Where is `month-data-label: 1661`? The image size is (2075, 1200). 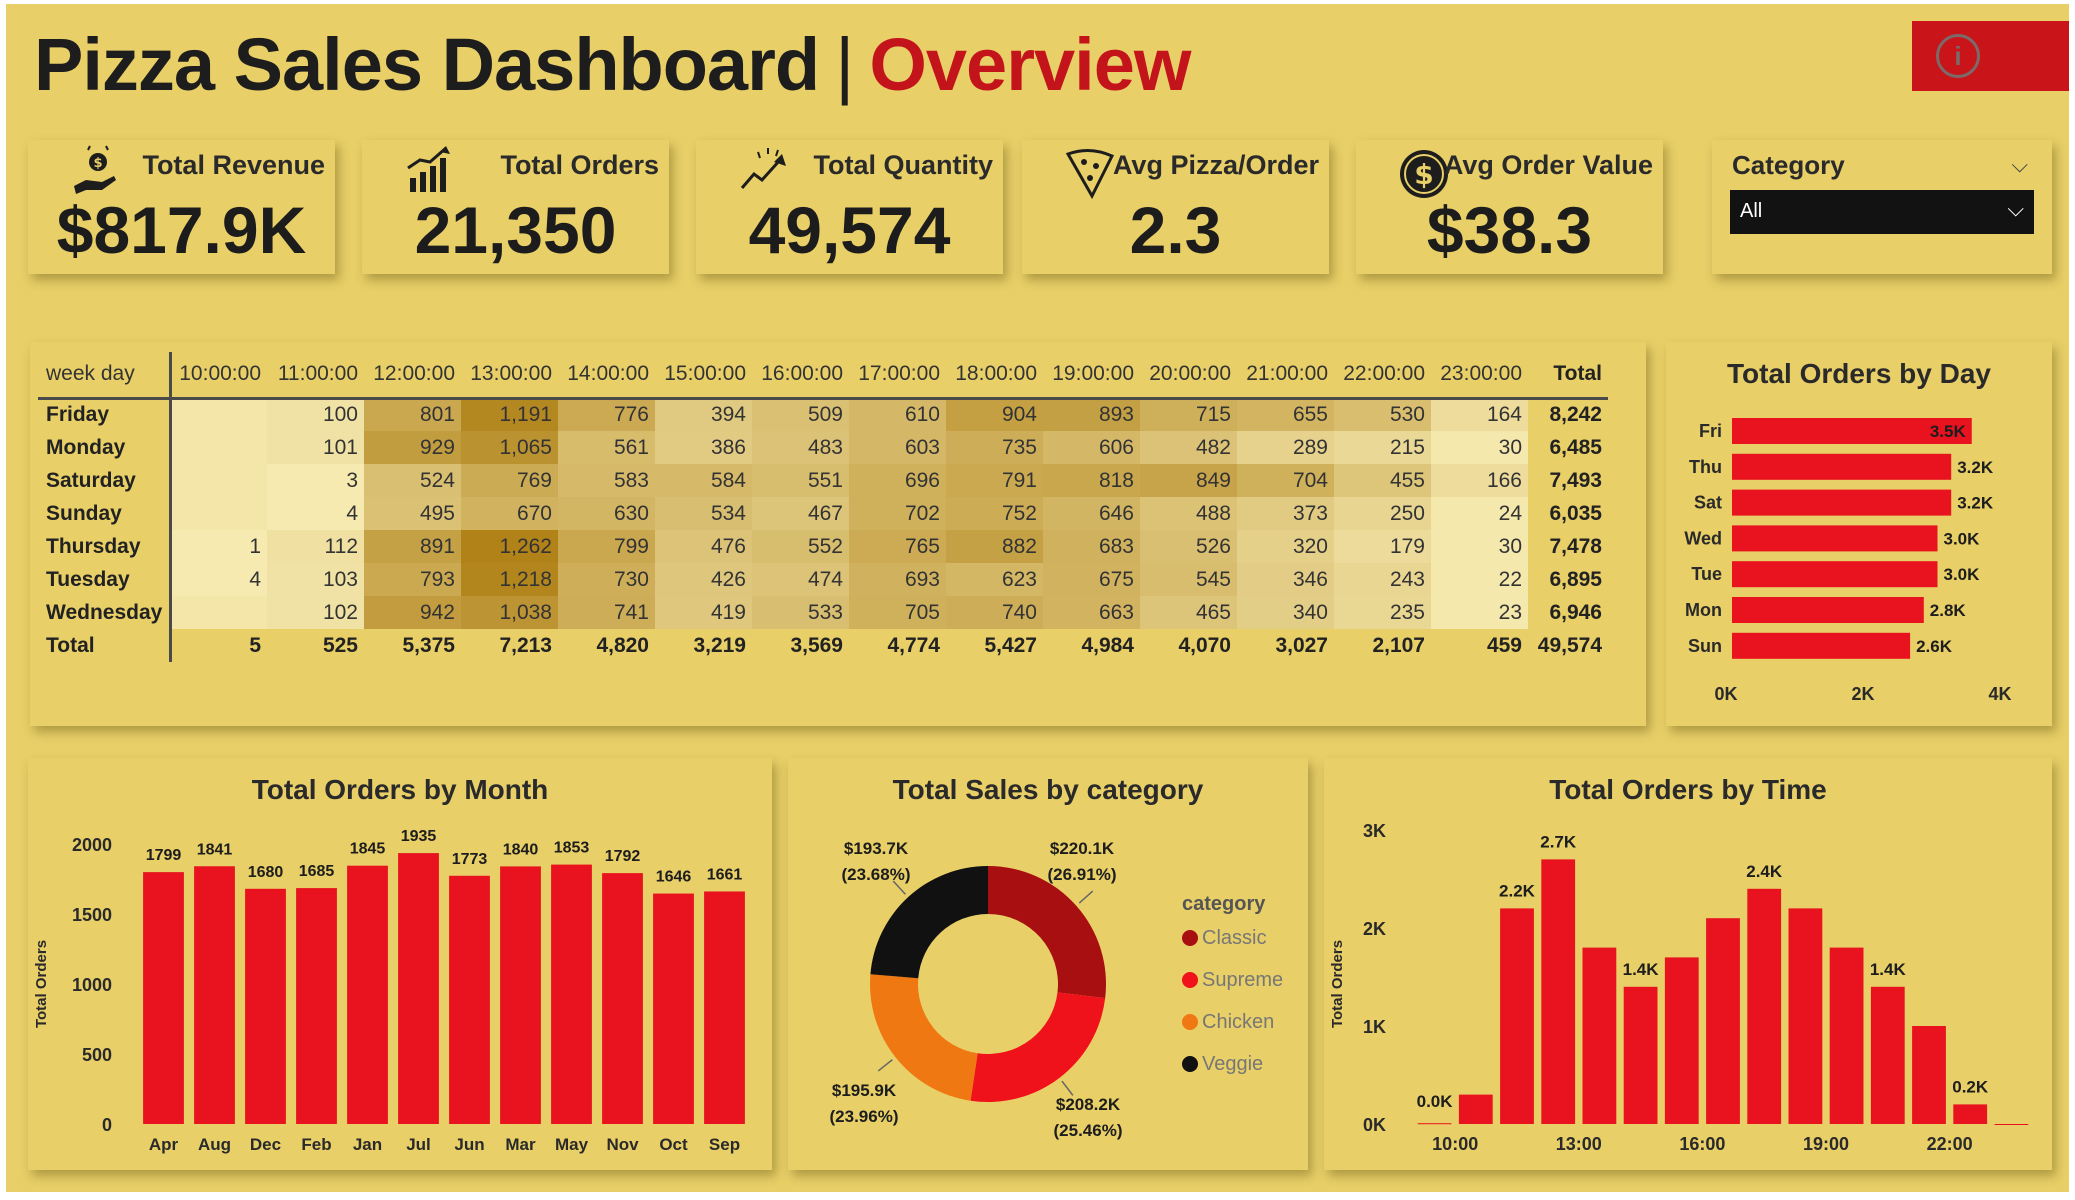 month-data-label: 1661 is located at coordinates (725, 874).